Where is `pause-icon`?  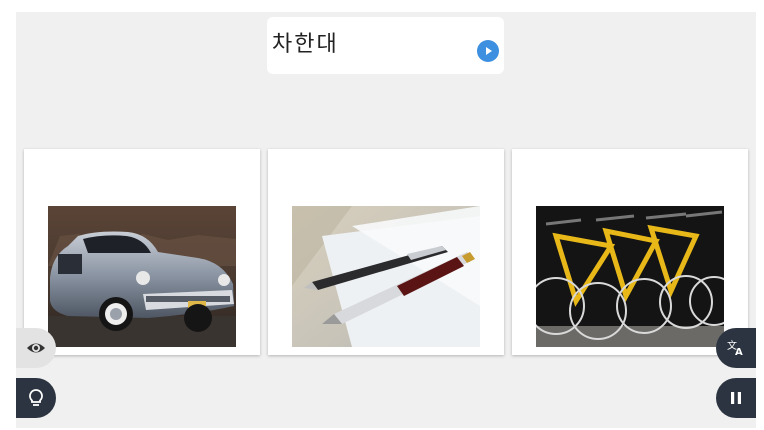 pause-icon is located at coordinates (736, 398).